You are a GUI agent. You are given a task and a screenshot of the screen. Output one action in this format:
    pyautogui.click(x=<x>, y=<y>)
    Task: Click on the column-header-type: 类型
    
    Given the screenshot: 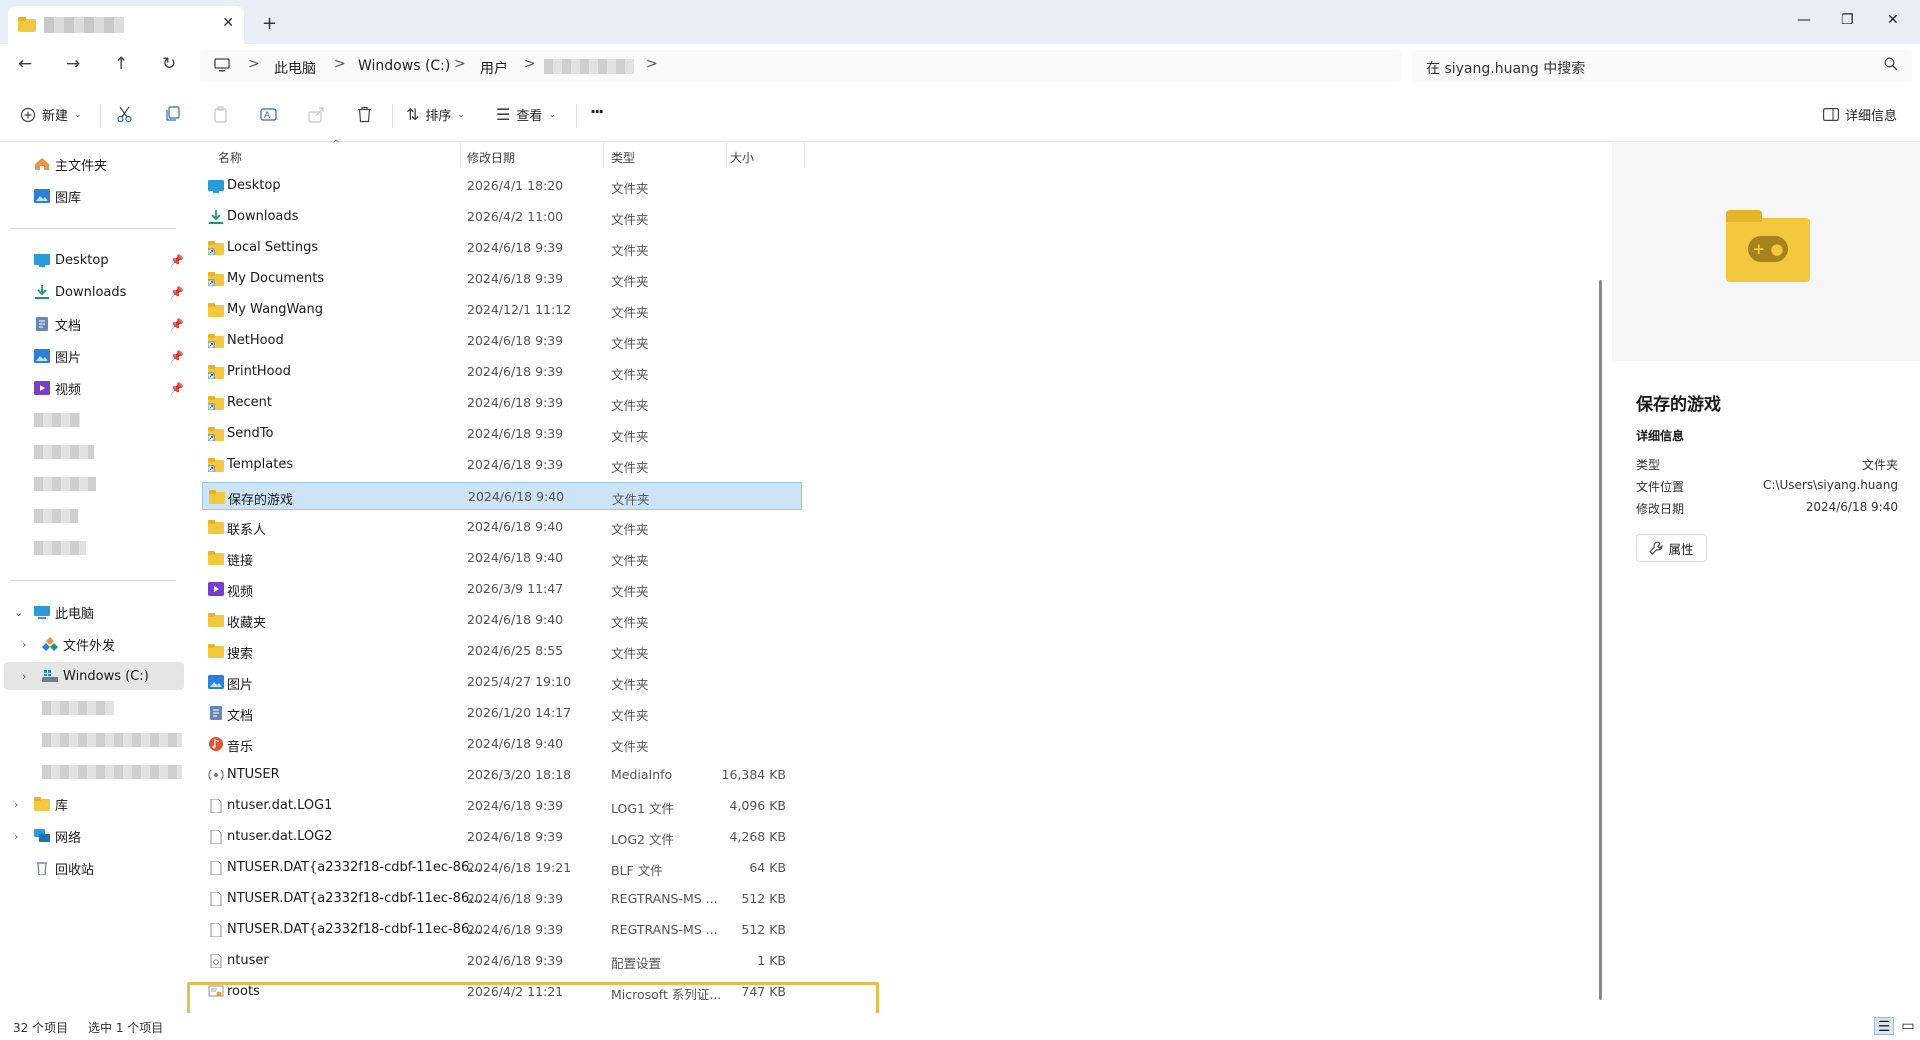 What is the action you would take?
    pyautogui.click(x=623, y=157)
    